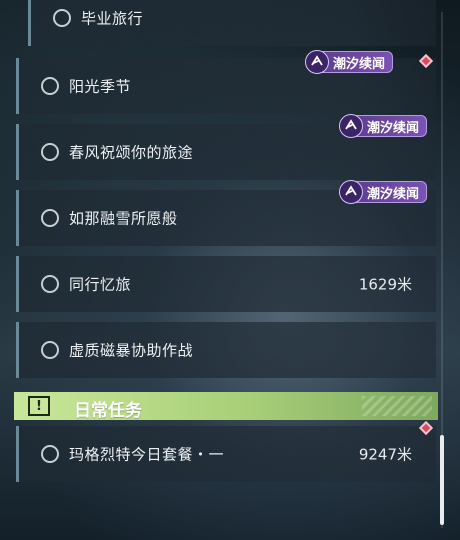 The height and width of the screenshot is (540, 460). What do you see at coordinates (131, 350) in the screenshot?
I see `quest-label: 虚质磁暴协助作战` at bounding box center [131, 350].